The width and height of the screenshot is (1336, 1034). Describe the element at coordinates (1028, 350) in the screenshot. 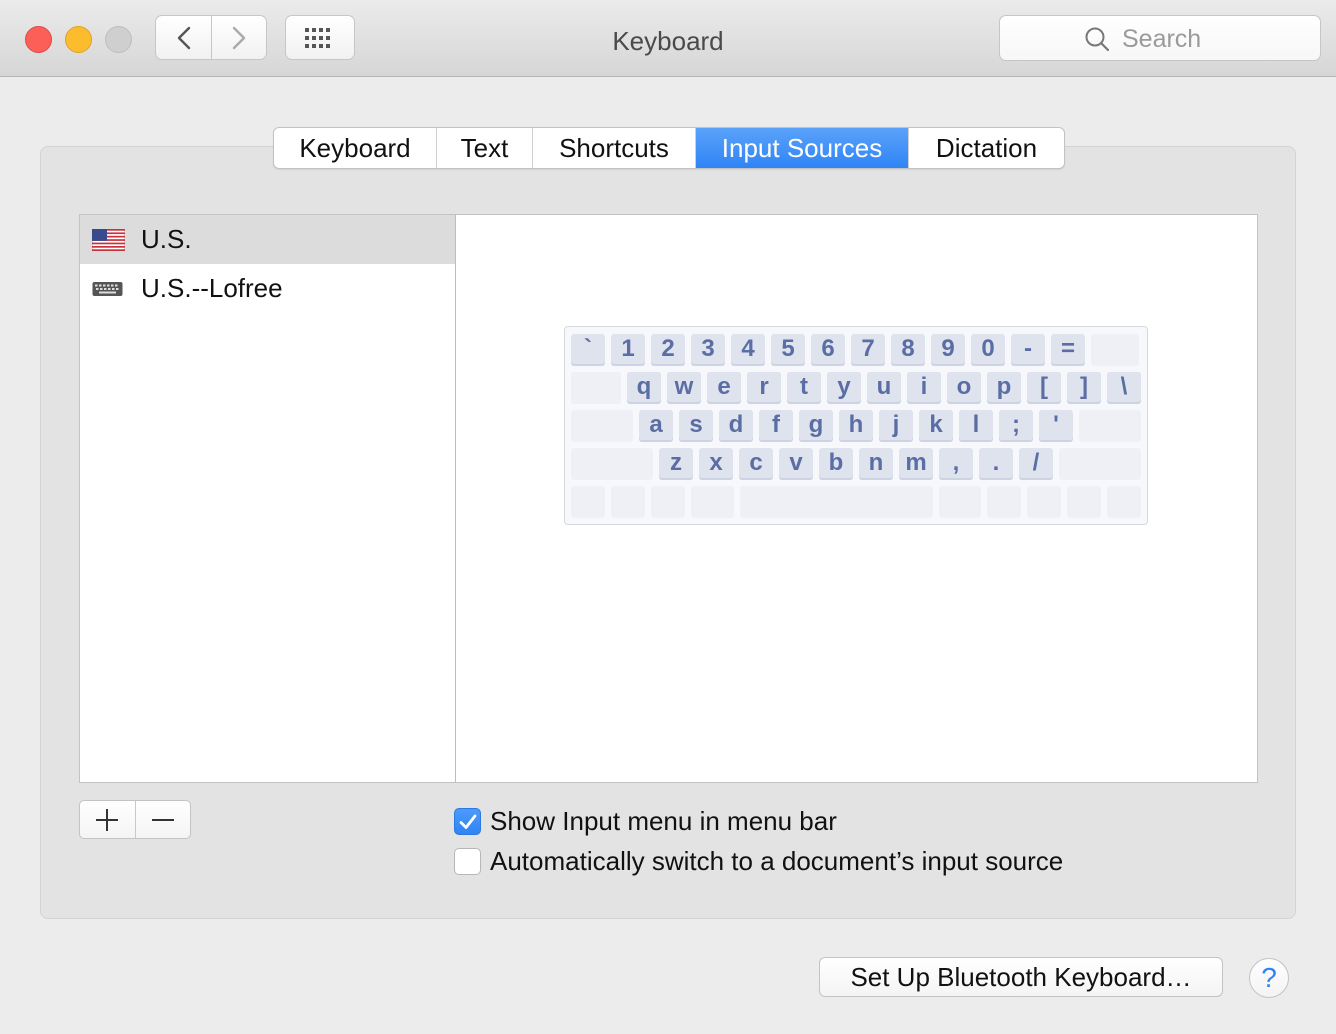

I see `key: -` at that location.